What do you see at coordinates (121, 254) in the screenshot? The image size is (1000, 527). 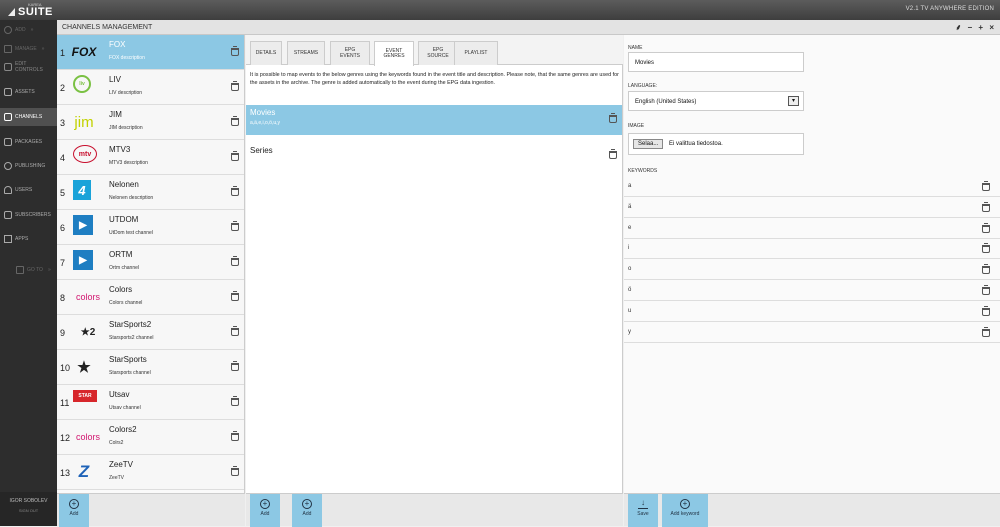 I see `channel-name: ORTM` at bounding box center [121, 254].